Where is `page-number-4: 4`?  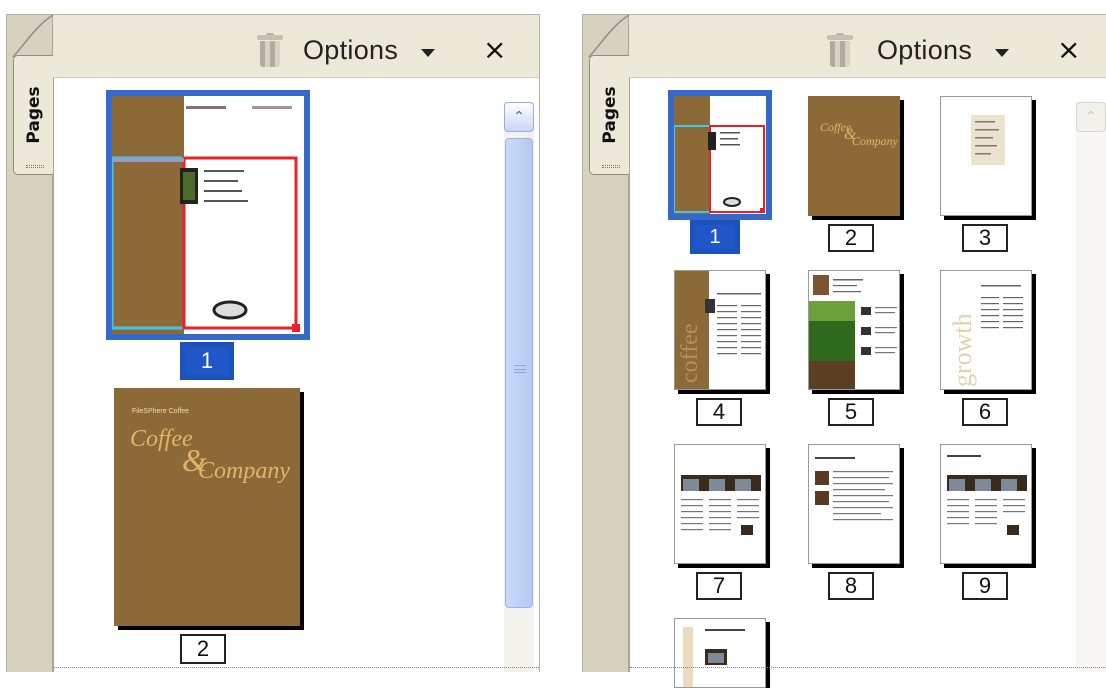 page-number-4: 4 is located at coordinates (719, 412).